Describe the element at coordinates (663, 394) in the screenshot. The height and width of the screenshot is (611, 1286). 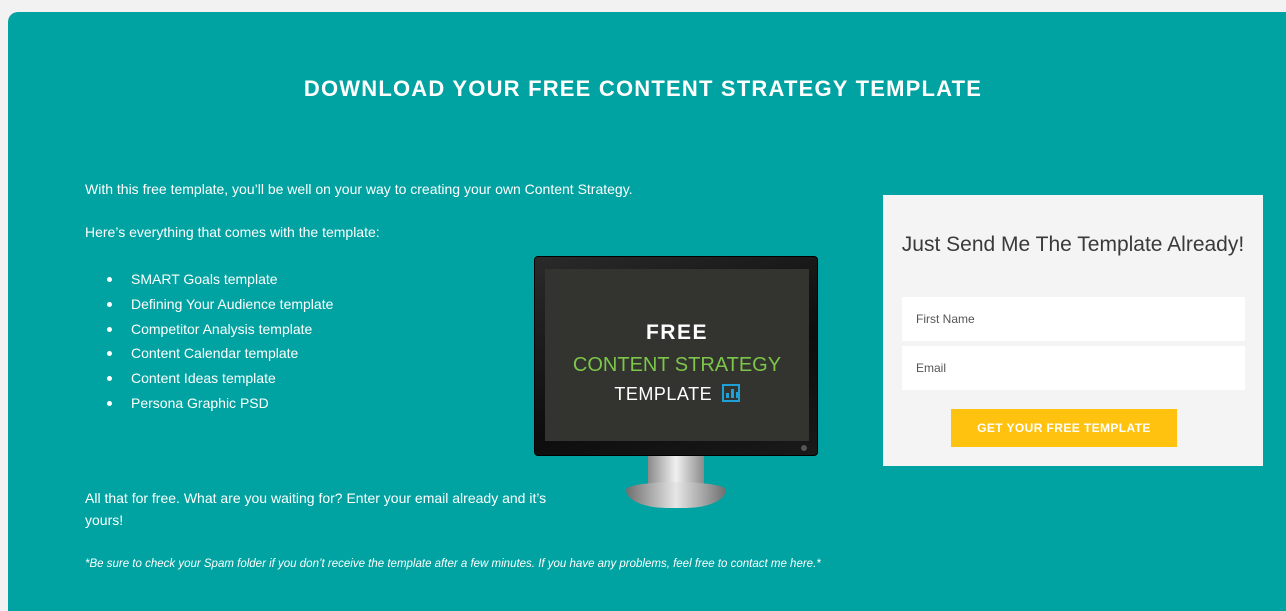
I see `screen-template-label: TEMPLATE` at that location.